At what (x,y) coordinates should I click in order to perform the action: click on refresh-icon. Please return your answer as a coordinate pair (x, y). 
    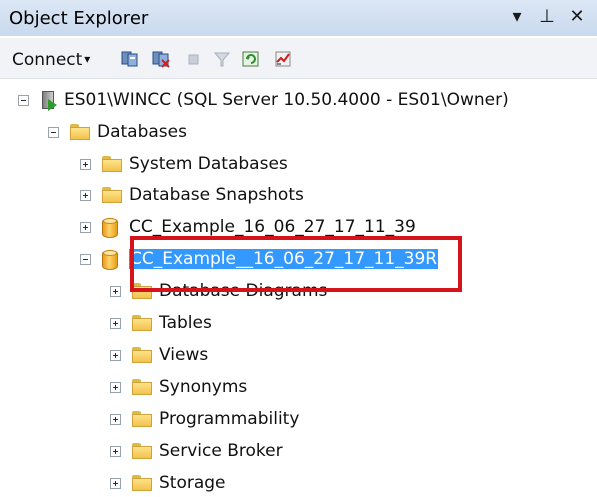
    Looking at the image, I should click on (251, 59).